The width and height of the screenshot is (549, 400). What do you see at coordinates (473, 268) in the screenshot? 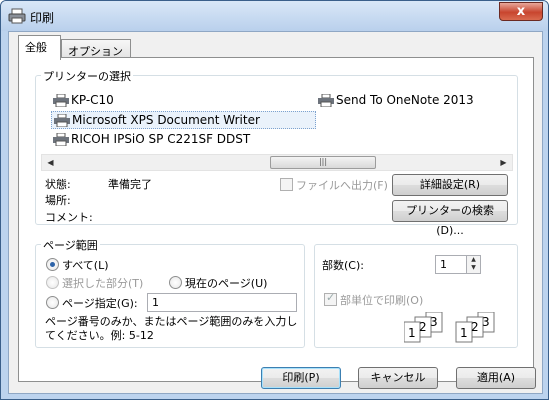
I see `spin-down-icon: ▼` at bounding box center [473, 268].